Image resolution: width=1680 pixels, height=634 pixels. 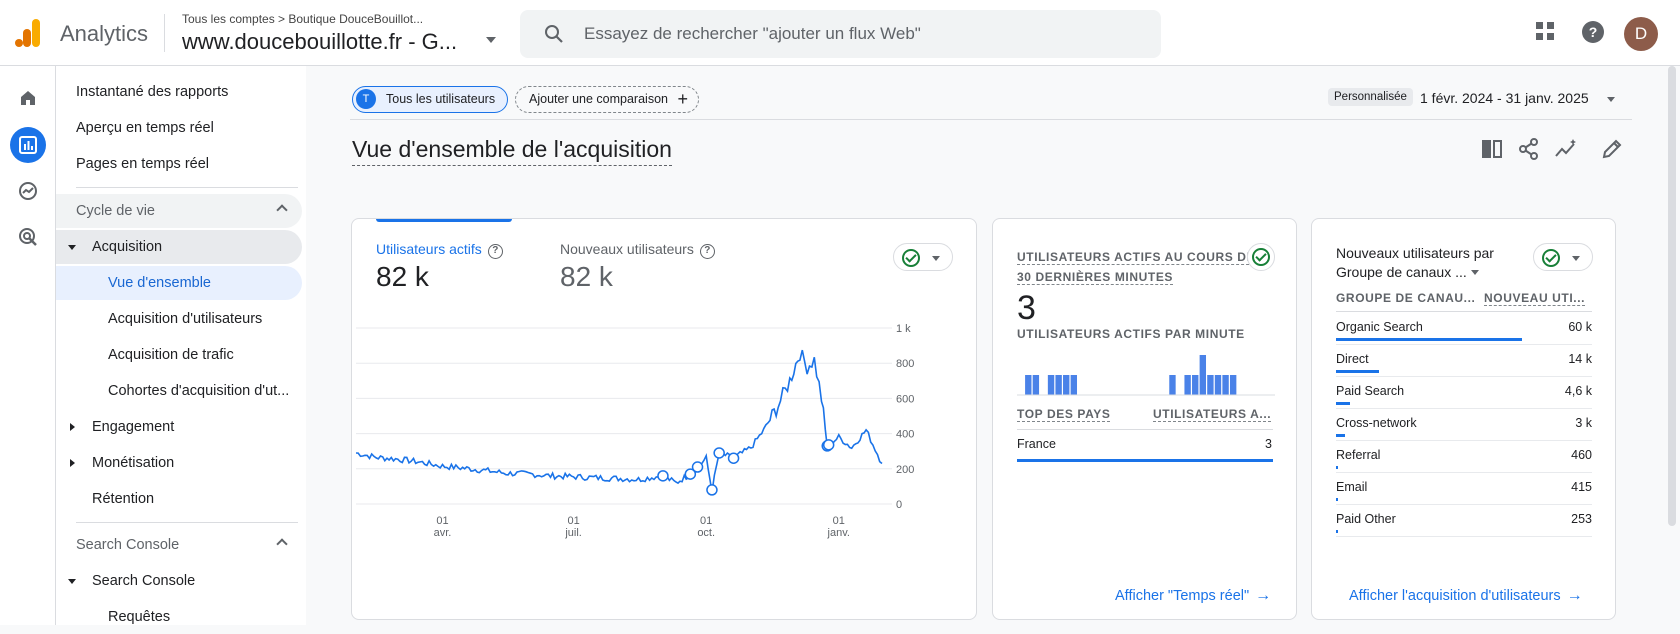 What do you see at coordinates (164, 33) in the screenshot?
I see `divider` at bounding box center [164, 33].